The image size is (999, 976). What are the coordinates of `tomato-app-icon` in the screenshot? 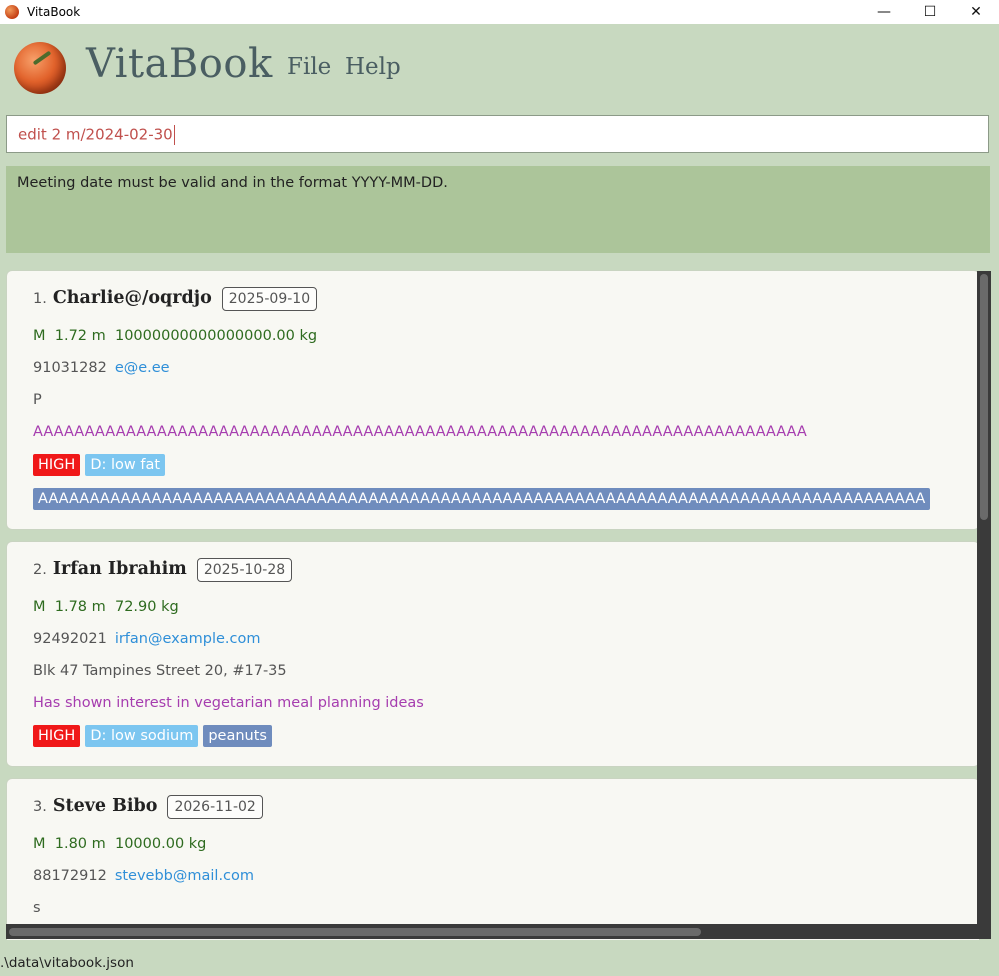 It's located at (12, 12).